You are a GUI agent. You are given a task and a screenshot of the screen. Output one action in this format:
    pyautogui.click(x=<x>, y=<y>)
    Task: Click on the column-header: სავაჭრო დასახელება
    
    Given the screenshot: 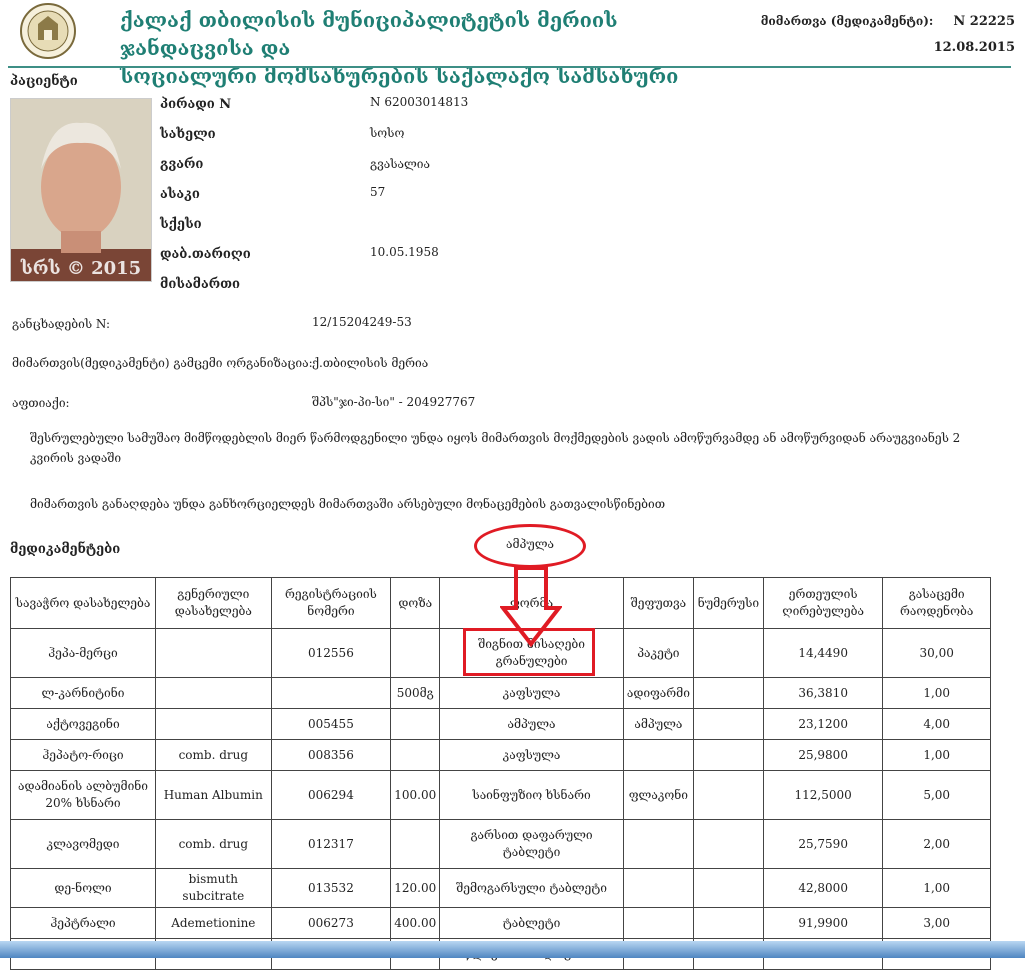 What is the action you would take?
    pyautogui.click(x=83, y=603)
    